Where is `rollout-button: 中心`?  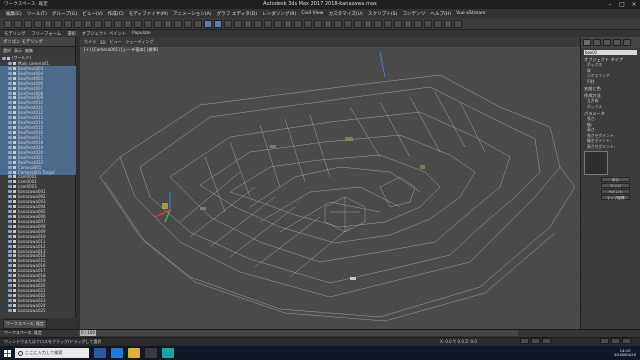 rollout-button: 中心 is located at coordinates (615, 179).